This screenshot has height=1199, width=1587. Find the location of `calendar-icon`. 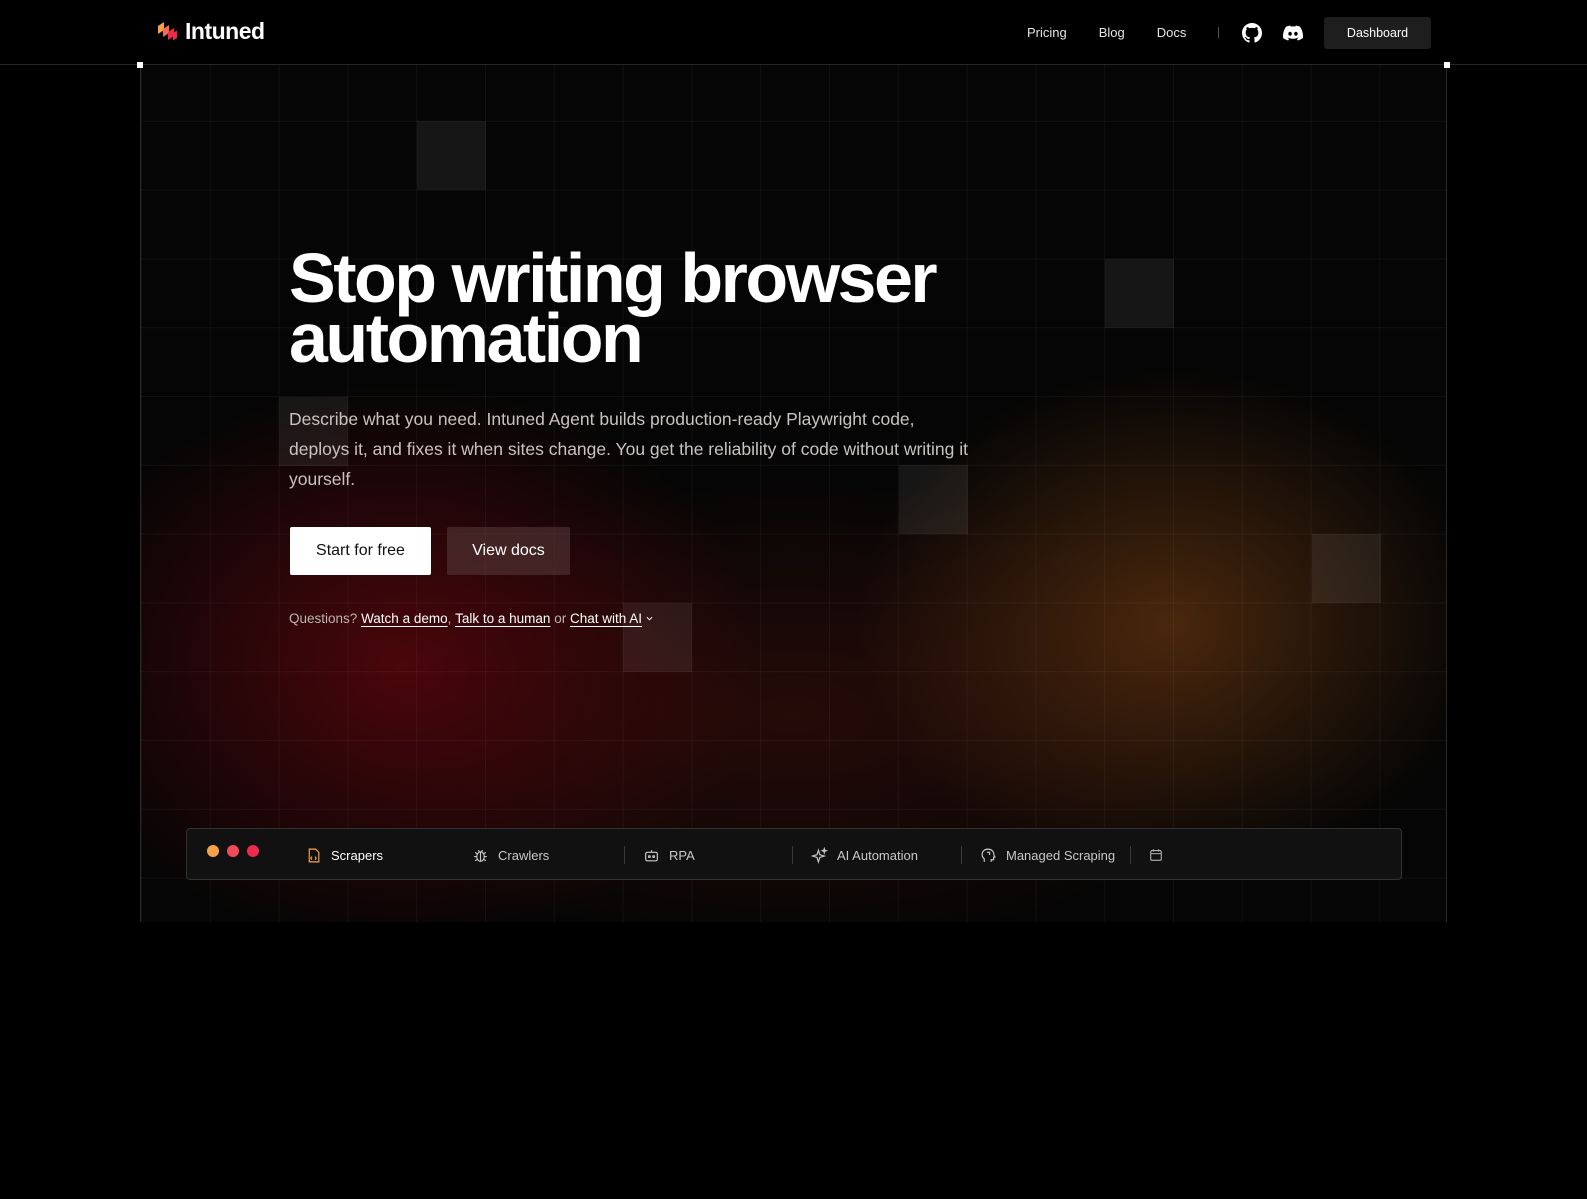

calendar-icon is located at coordinates (1156, 855).